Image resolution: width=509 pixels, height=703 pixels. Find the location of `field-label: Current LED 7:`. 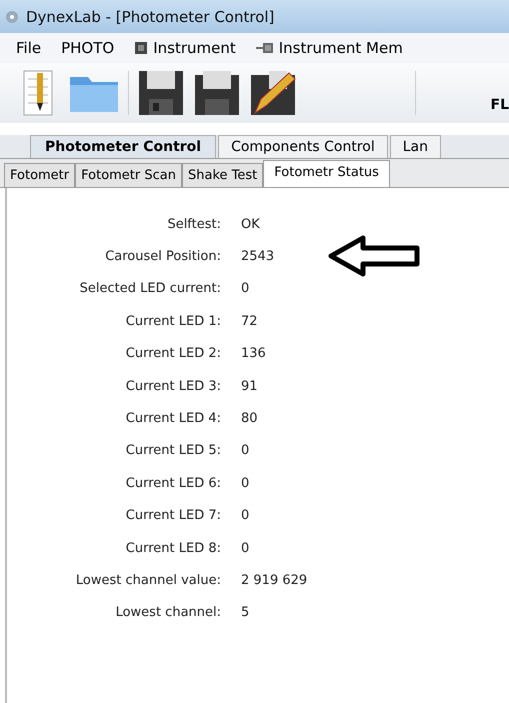

field-label: Current LED 7: is located at coordinates (172, 516).